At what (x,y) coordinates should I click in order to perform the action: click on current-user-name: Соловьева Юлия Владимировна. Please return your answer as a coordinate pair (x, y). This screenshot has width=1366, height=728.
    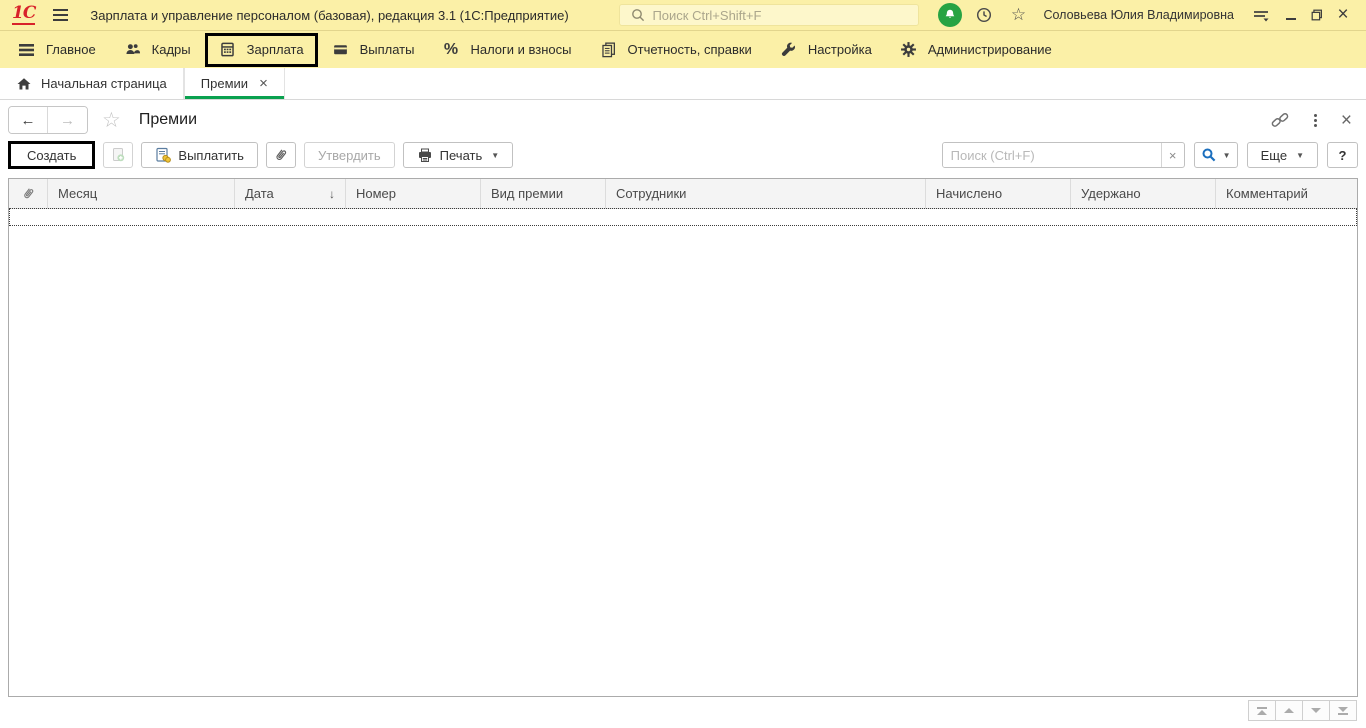
    Looking at the image, I should click on (1138, 15).